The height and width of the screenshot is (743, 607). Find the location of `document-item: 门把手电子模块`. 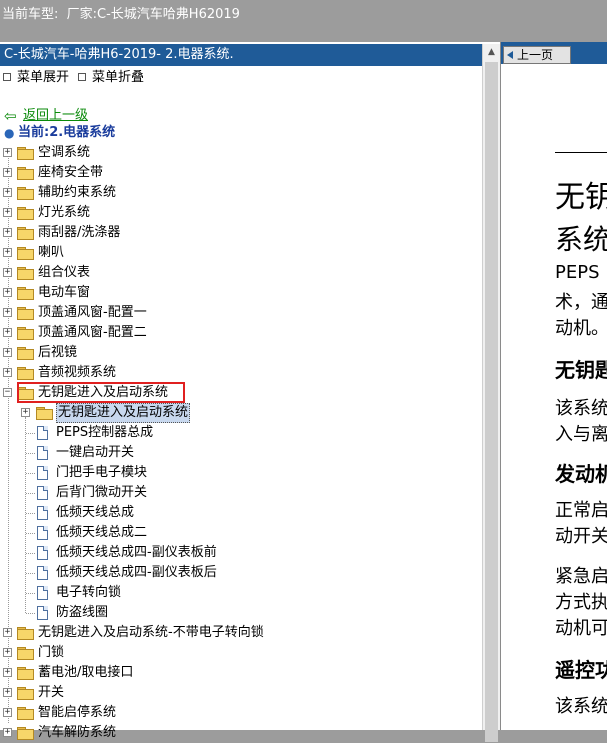

document-item: 门把手电子模块 is located at coordinates (240, 473).